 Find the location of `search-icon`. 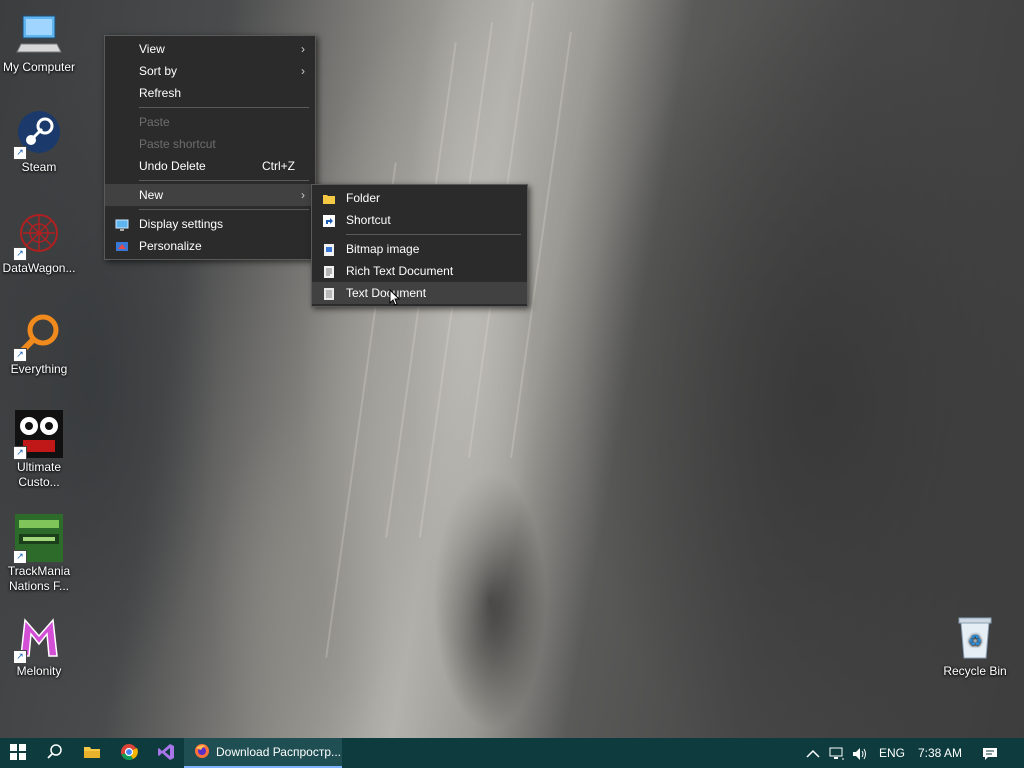

search-icon is located at coordinates (55, 753).